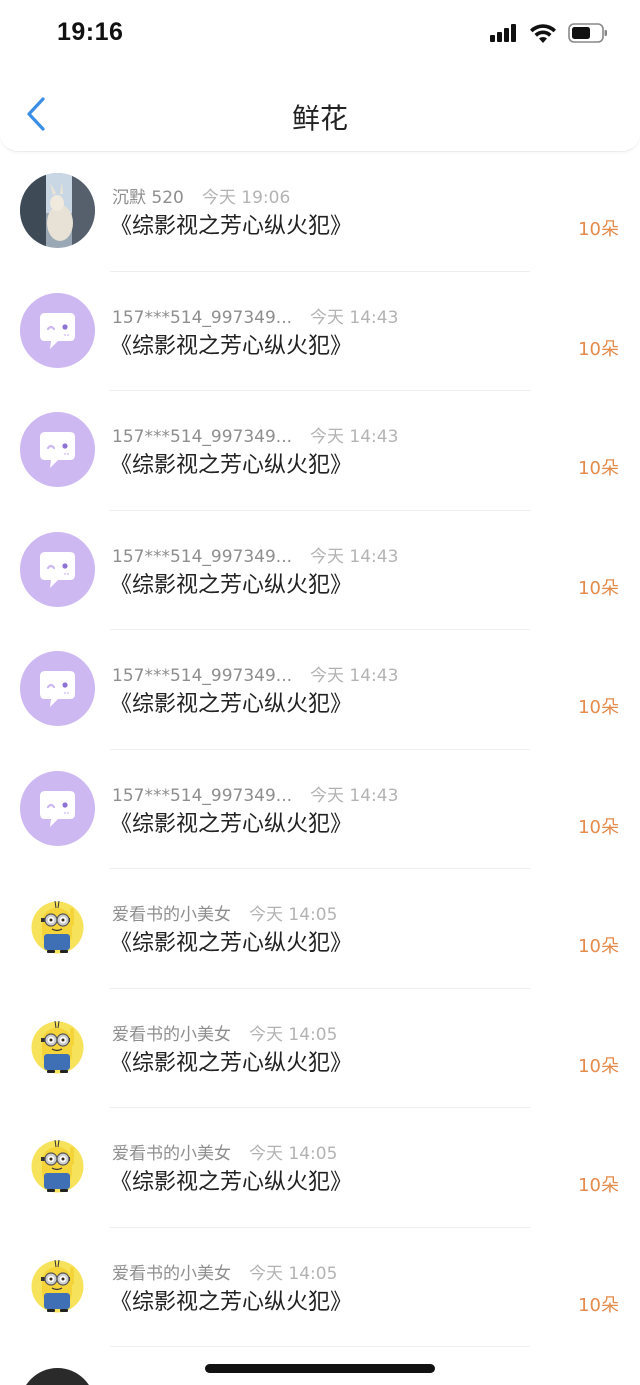 The image size is (640, 1385). I want to click on page-title: 鲜花, so click(319, 118).